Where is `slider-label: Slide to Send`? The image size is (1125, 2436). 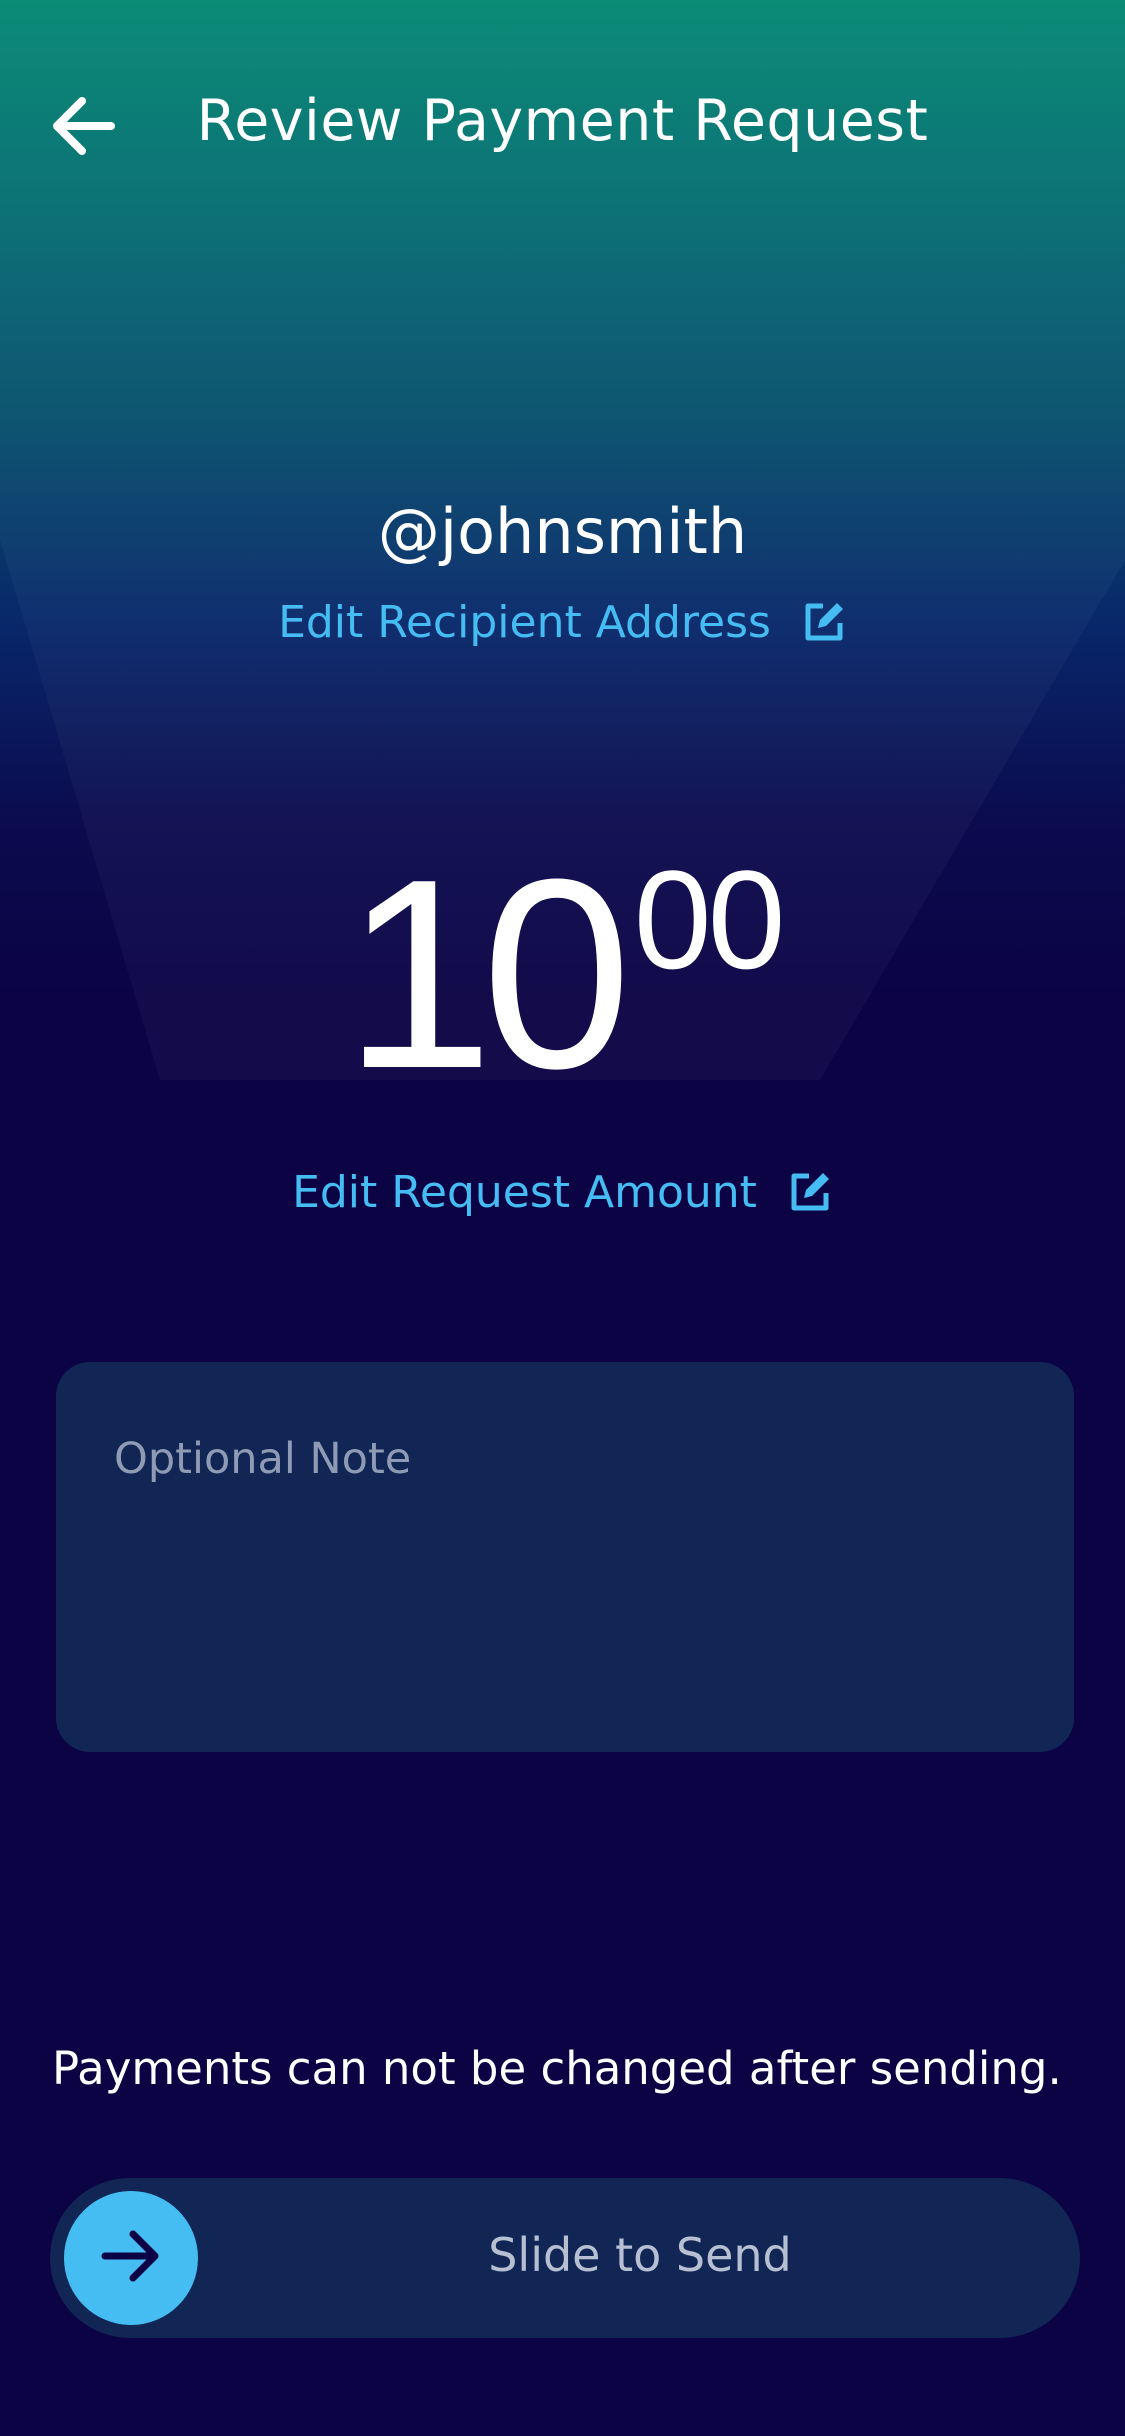
slider-label: Slide to Send is located at coordinates (640, 2255).